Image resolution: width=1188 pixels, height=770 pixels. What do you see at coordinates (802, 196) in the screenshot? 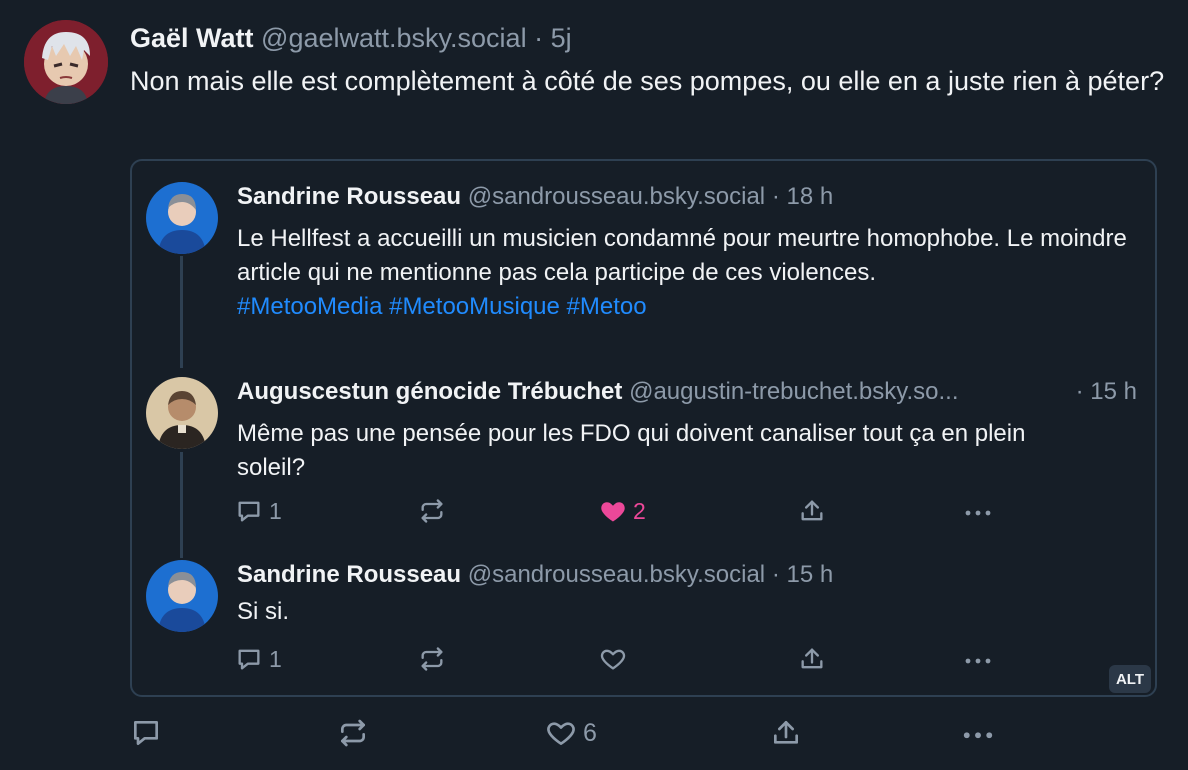
I see `post-time: · 18 h` at bounding box center [802, 196].